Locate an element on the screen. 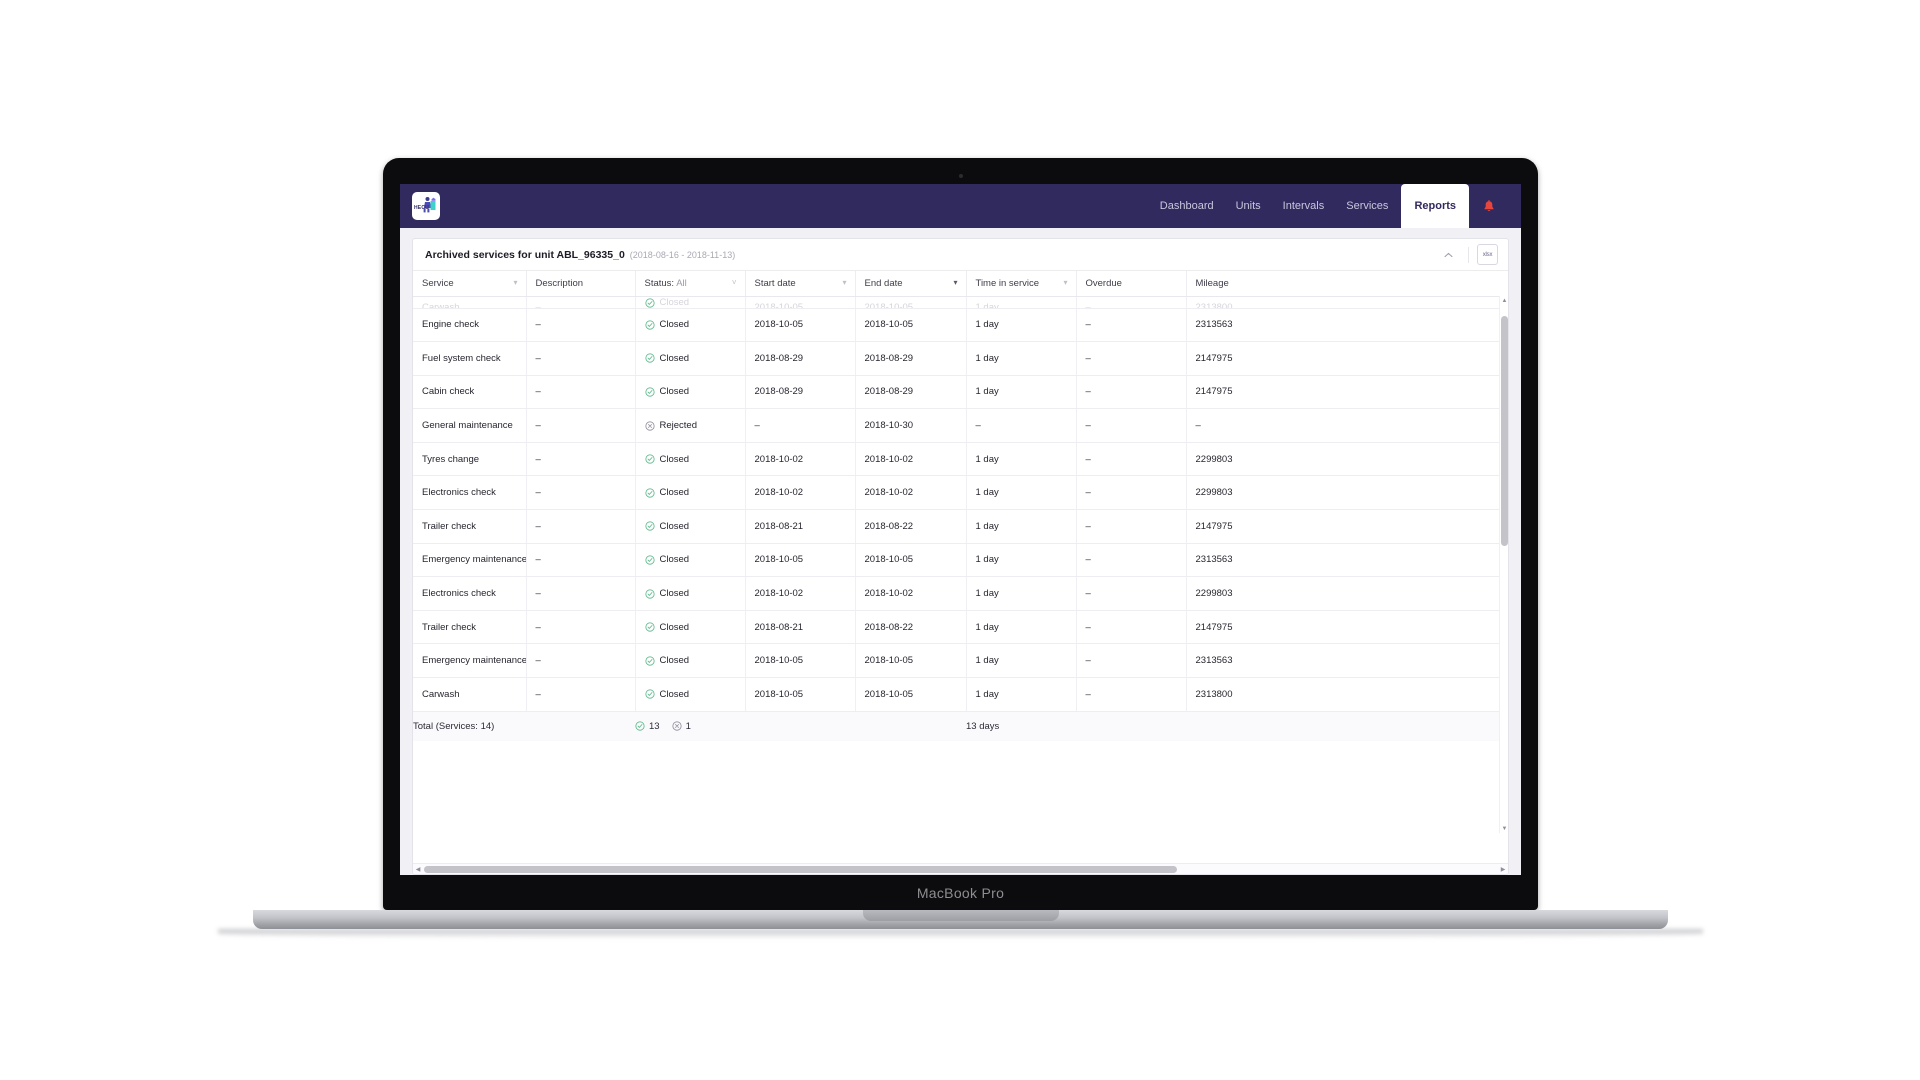  cell-service: Cabin check is located at coordinates (470, 392).